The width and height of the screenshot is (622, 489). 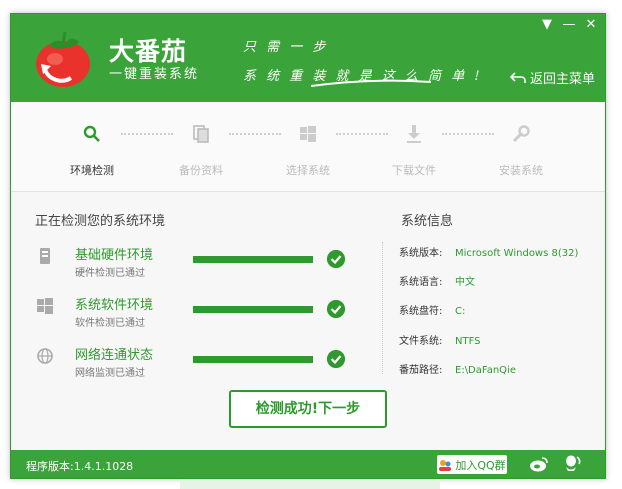 What do you see at coordinates (201, 170) in the screenshot?
I see `step-label: 备份资料` at bounding box center [201, 170].